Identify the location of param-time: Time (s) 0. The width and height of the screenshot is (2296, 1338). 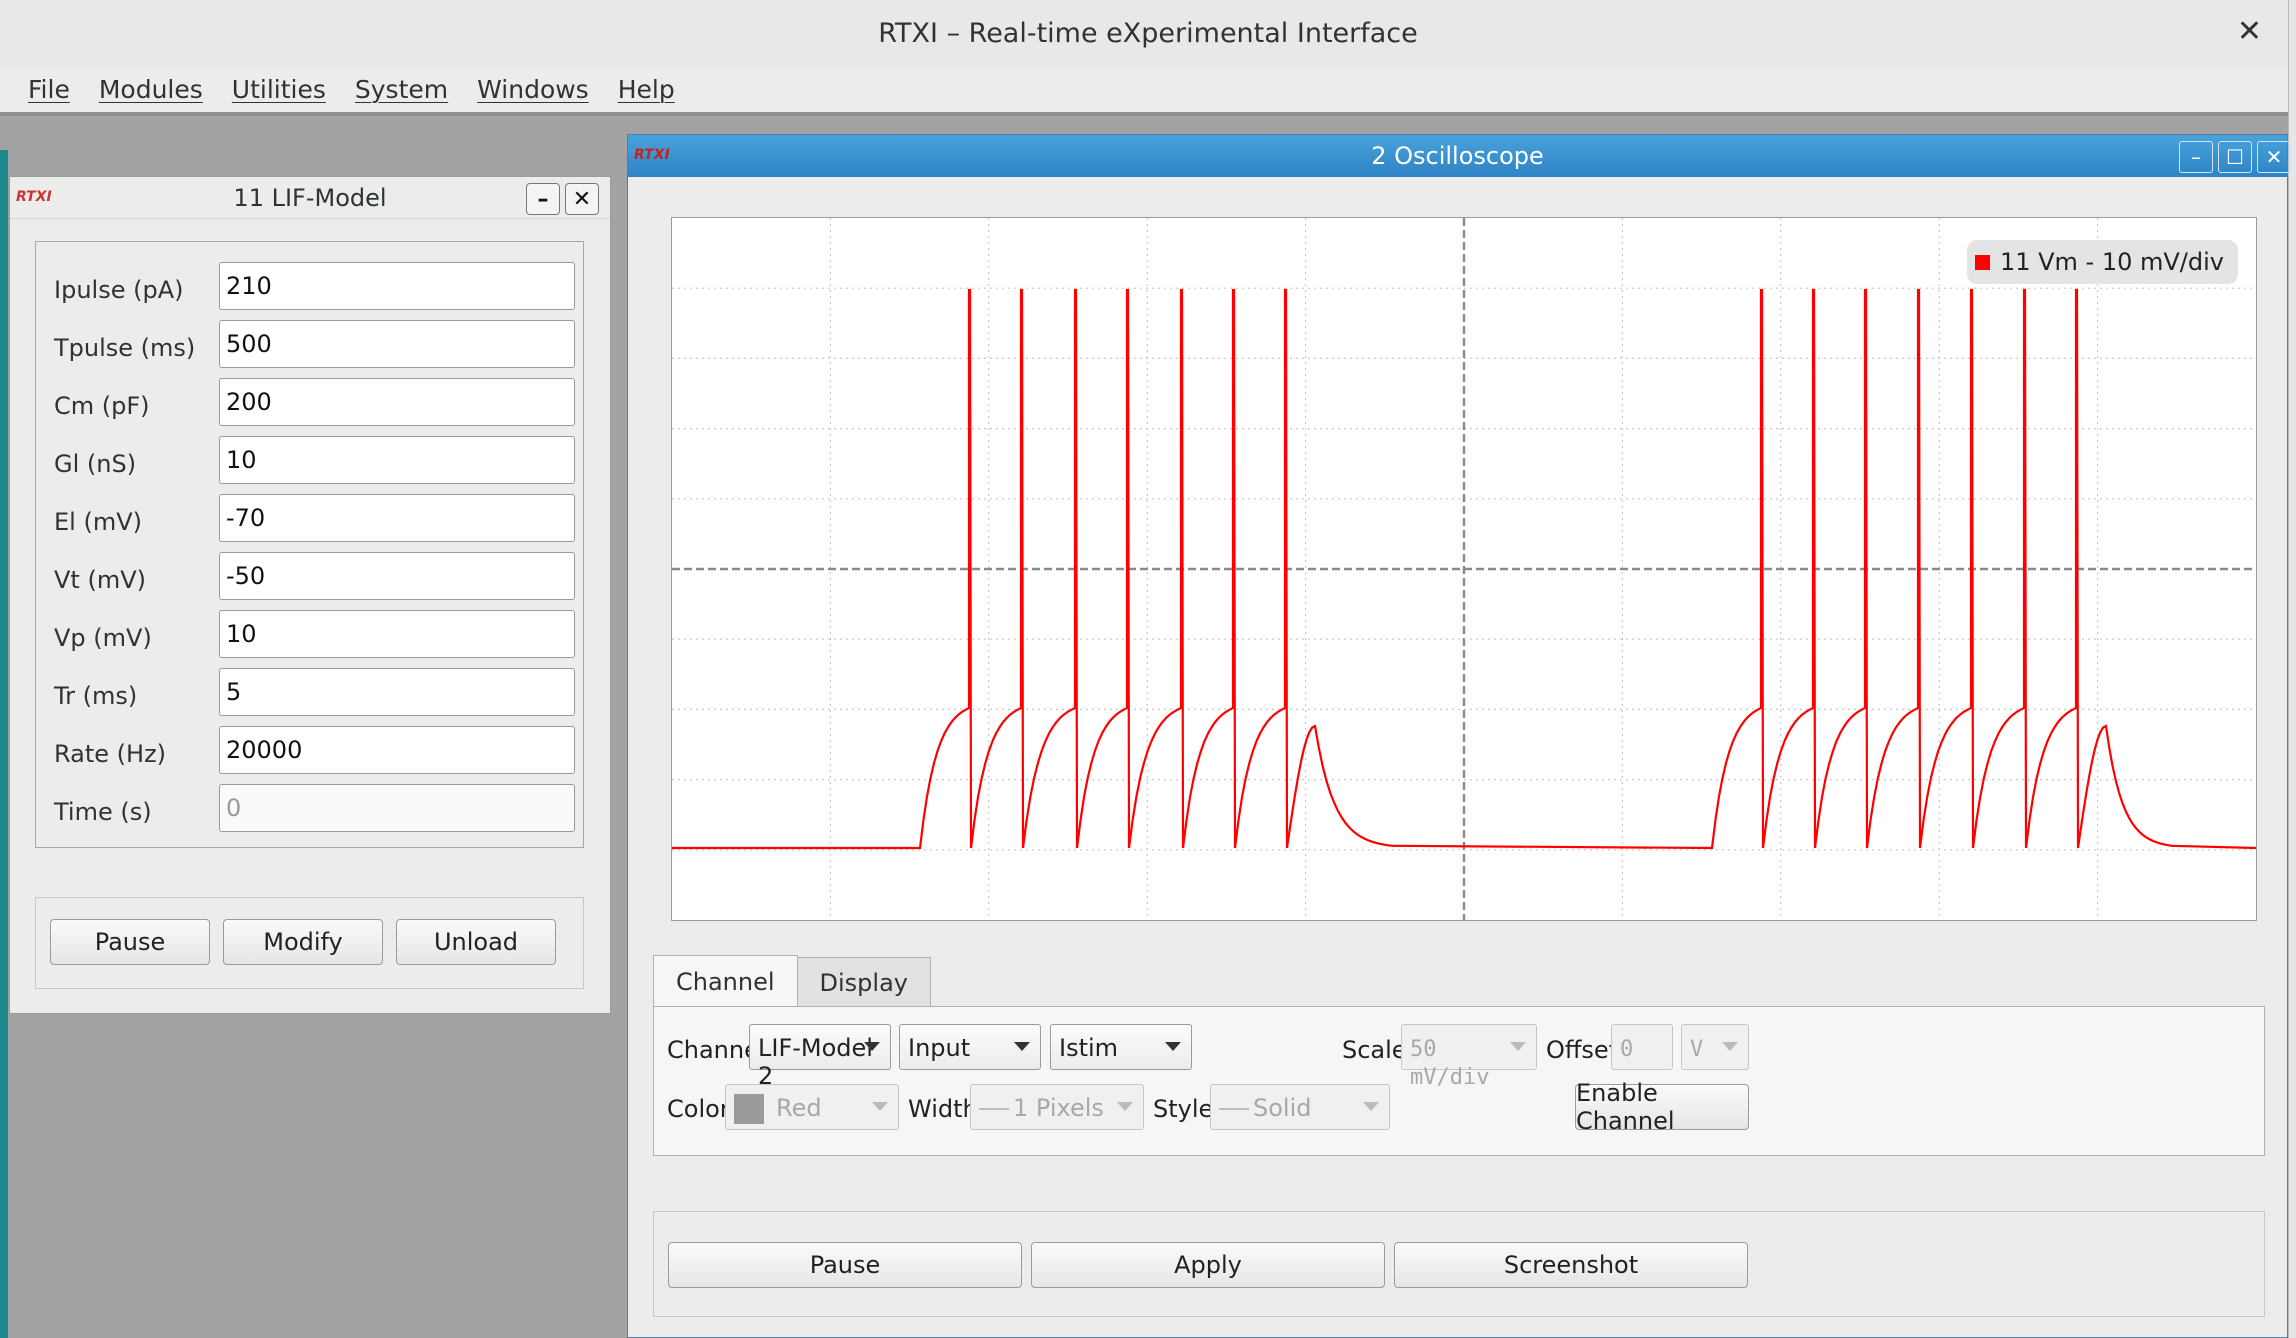
(310, 811).